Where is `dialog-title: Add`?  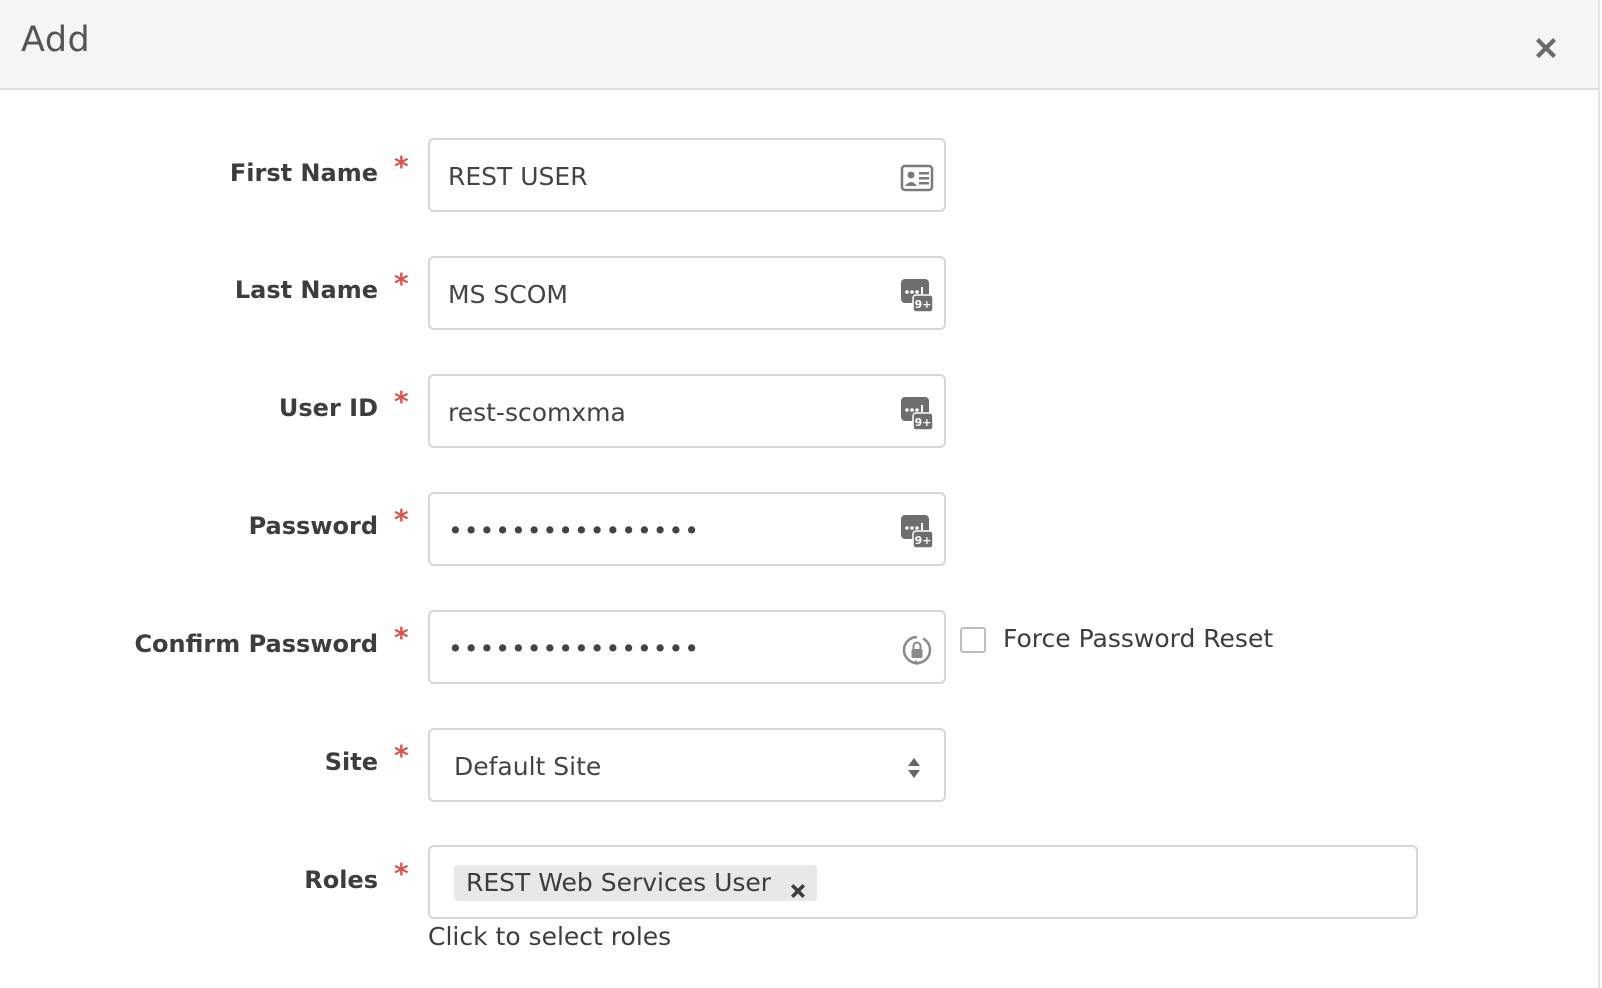
dialog-title: Add is located at coordinates (56, 40).